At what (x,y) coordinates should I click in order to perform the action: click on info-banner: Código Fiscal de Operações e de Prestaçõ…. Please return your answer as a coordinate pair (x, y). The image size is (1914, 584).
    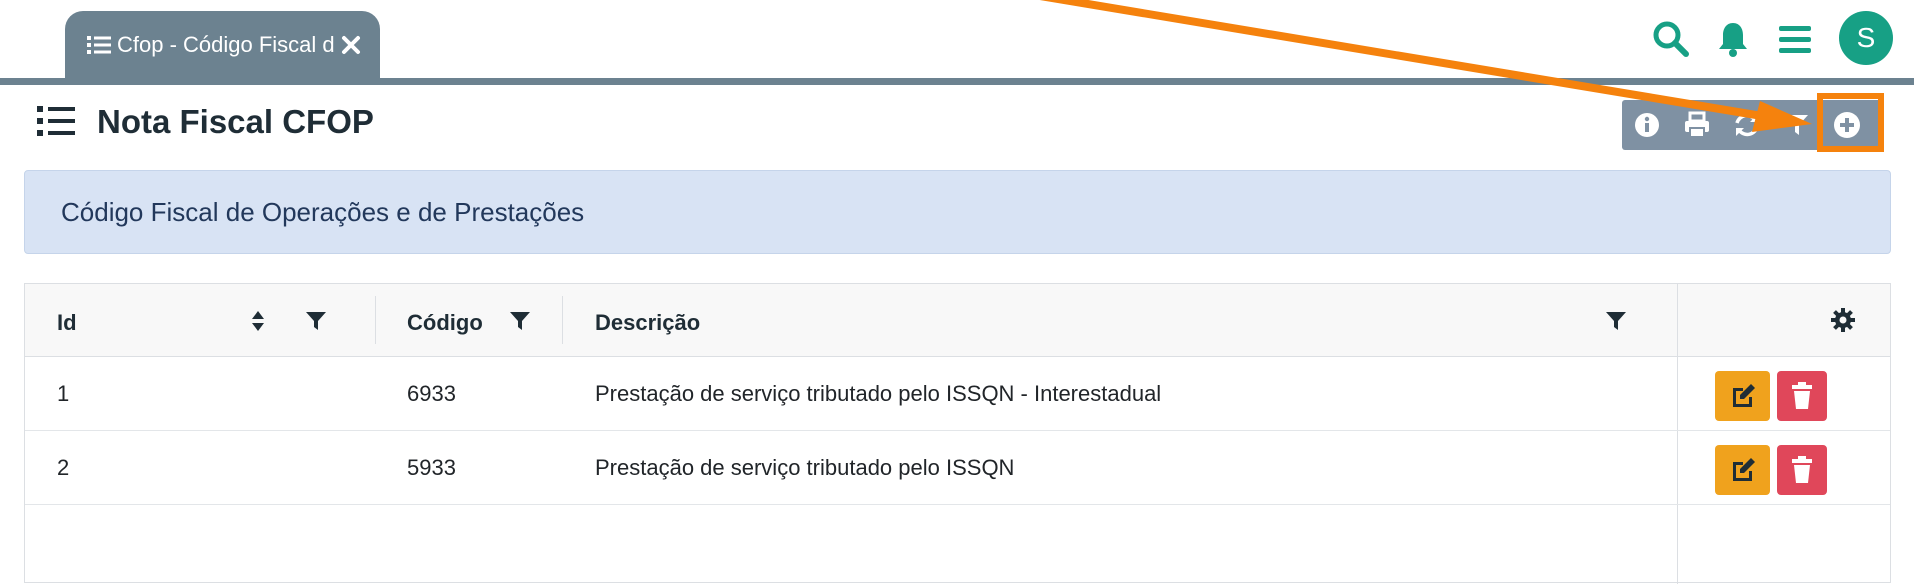
    Looking at the image, I should click on (957, 212).